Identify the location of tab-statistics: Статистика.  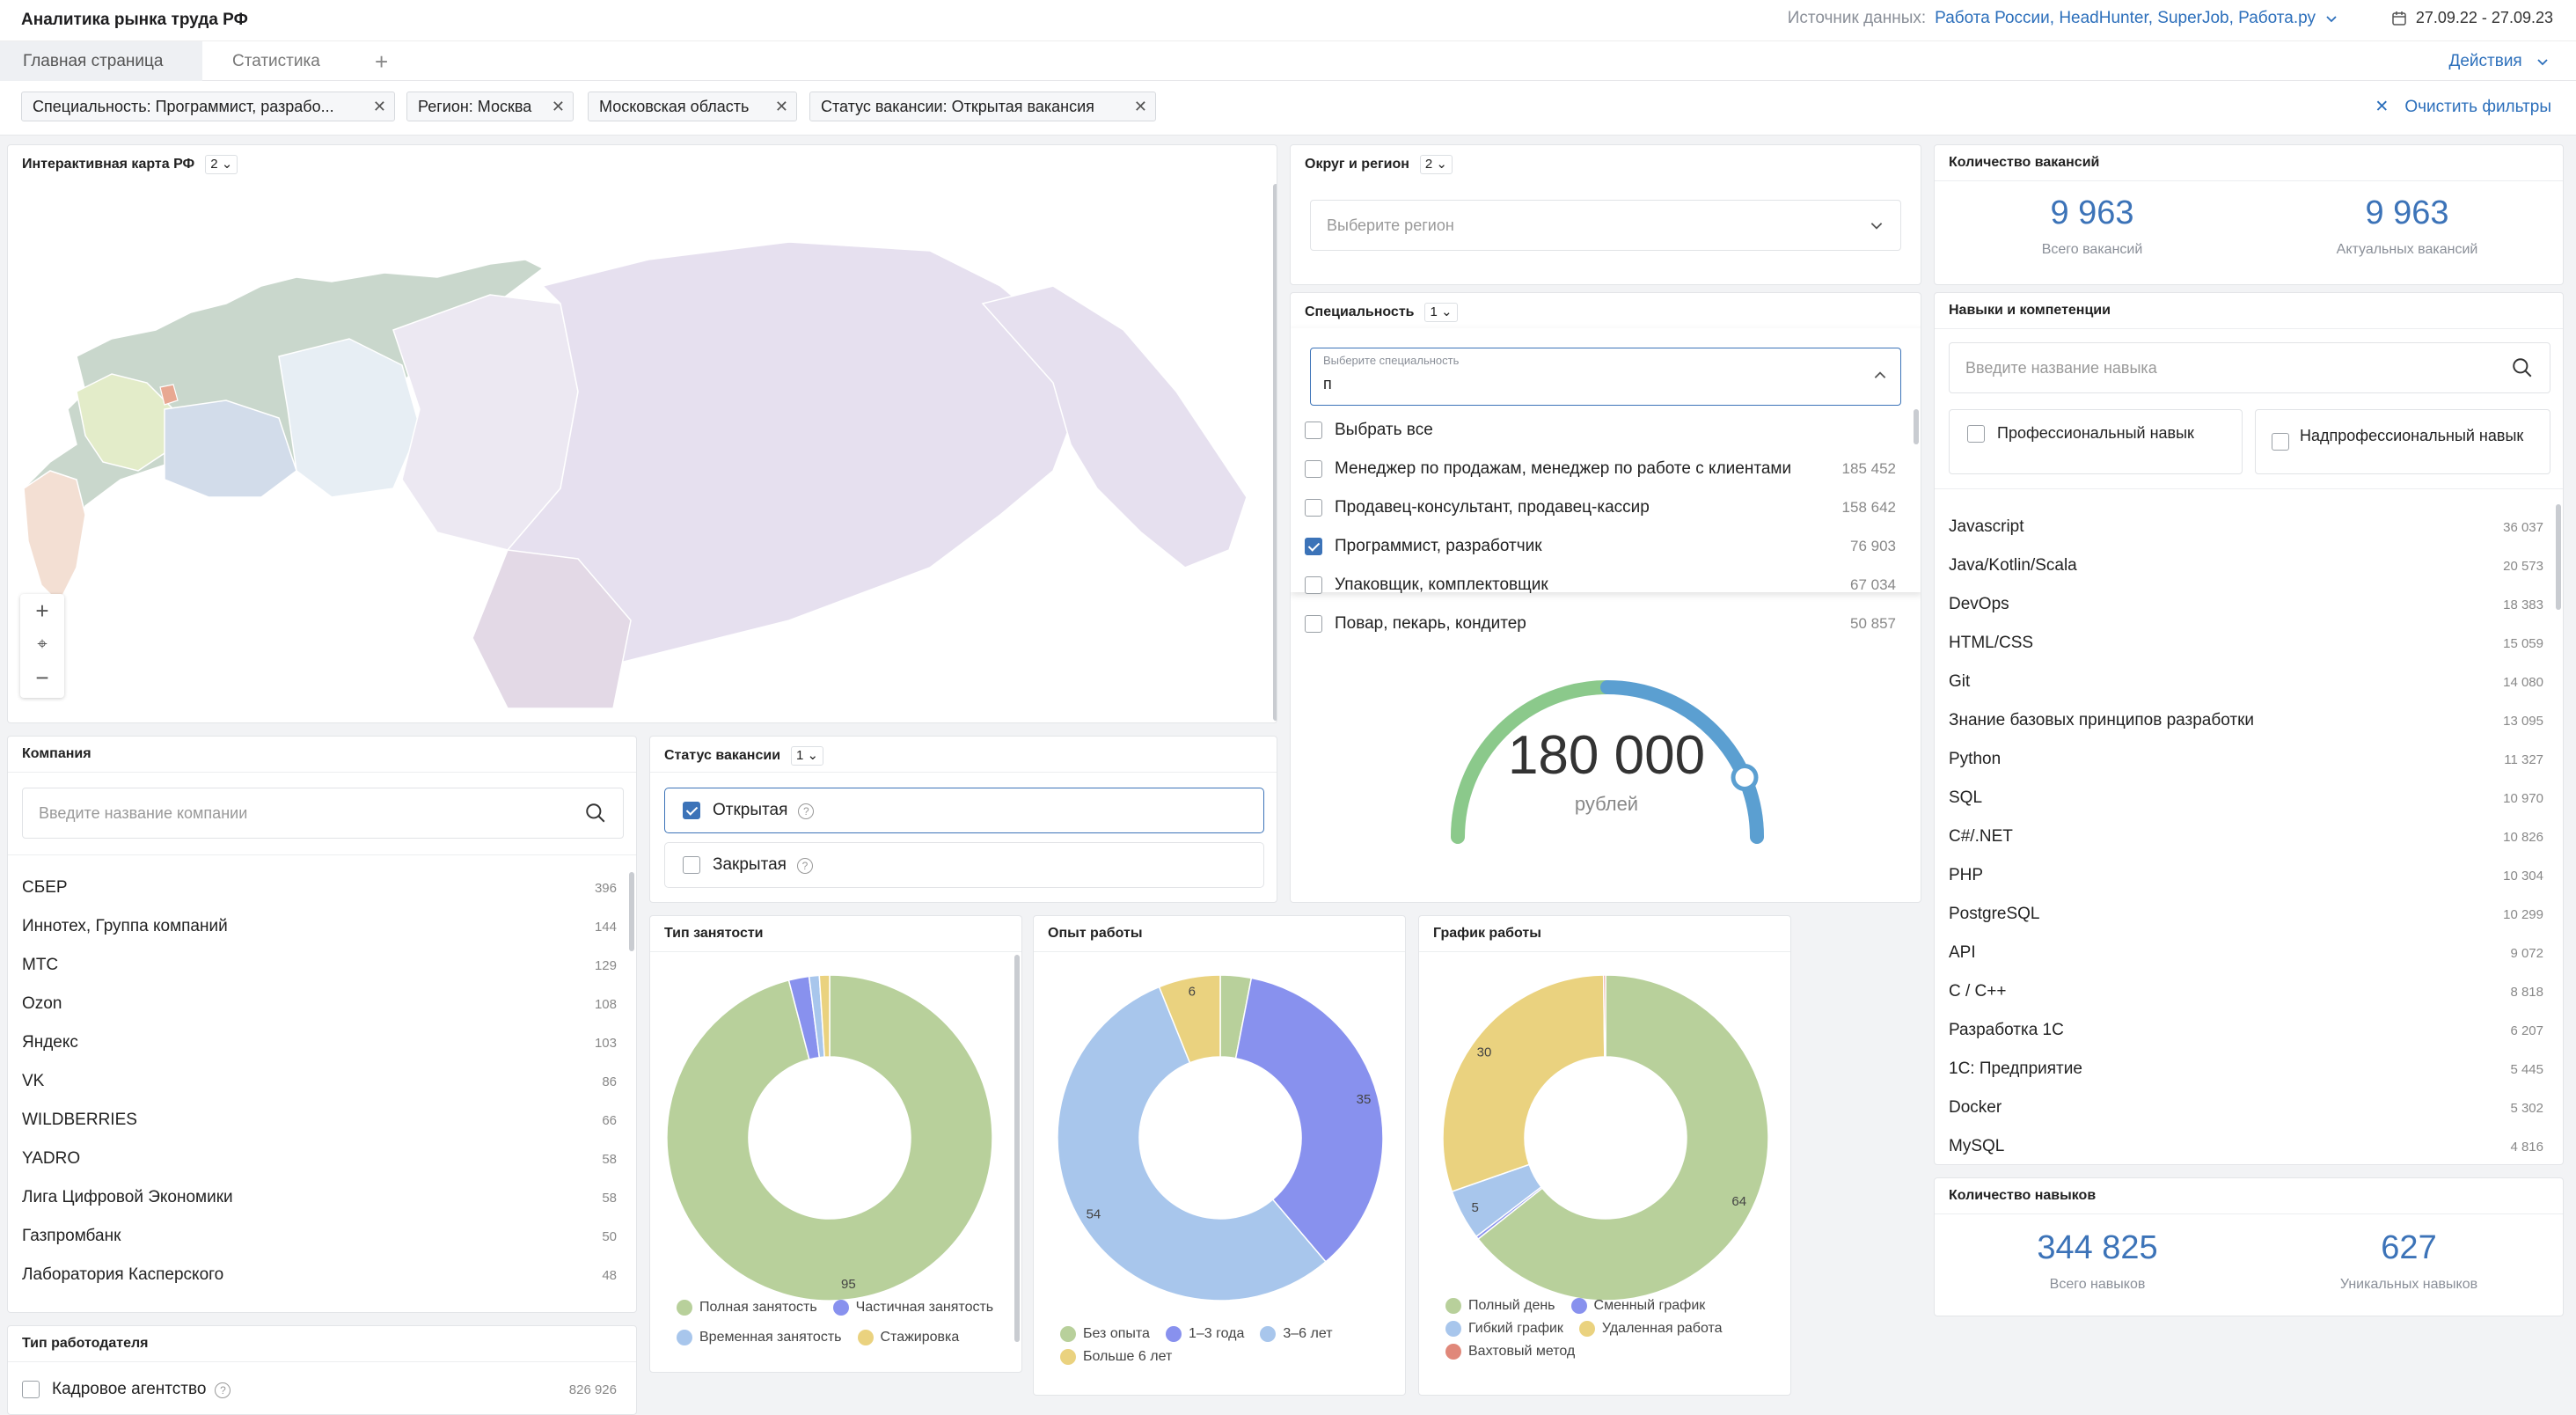
(276, 61).